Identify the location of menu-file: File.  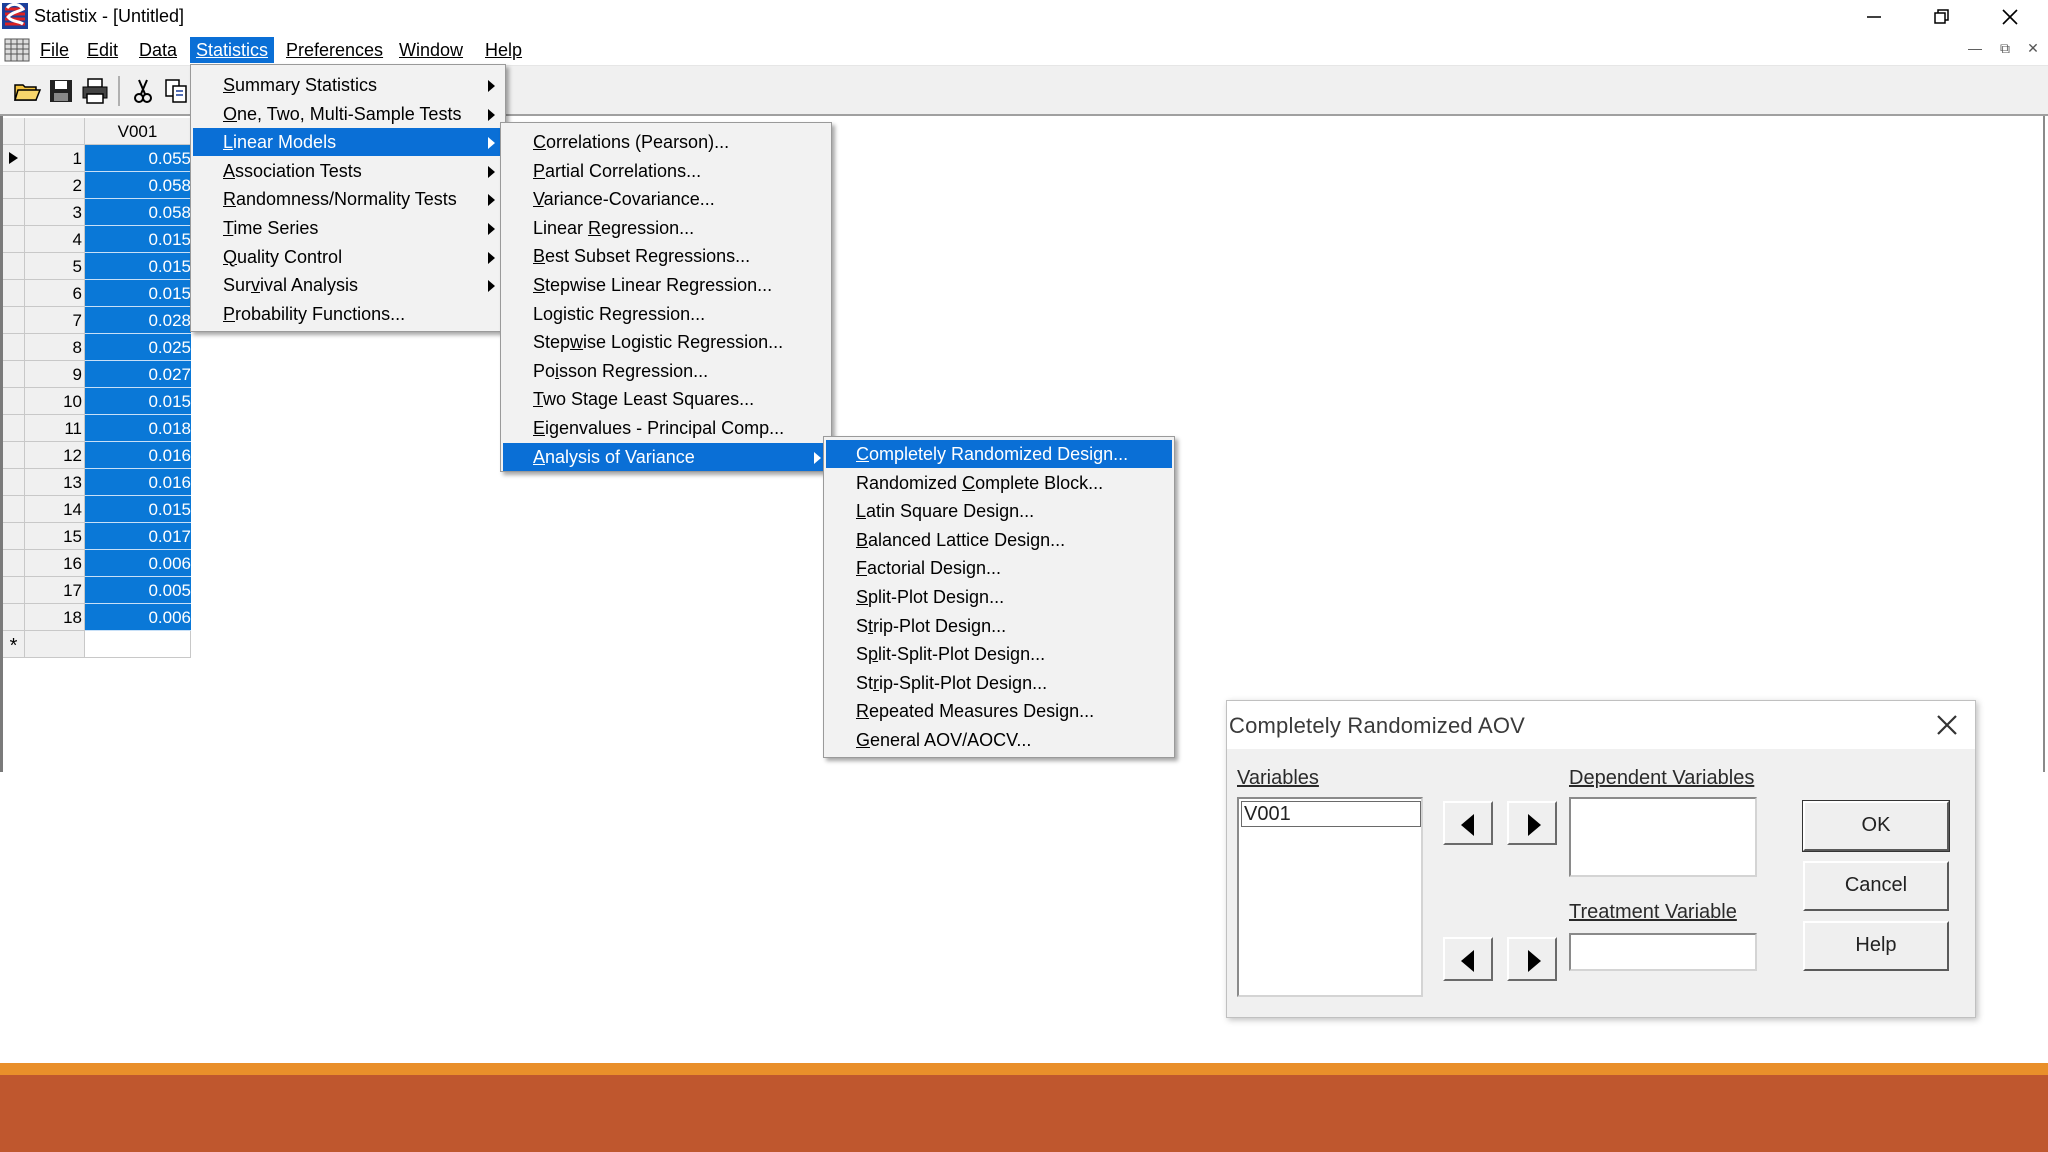
(54, 50).